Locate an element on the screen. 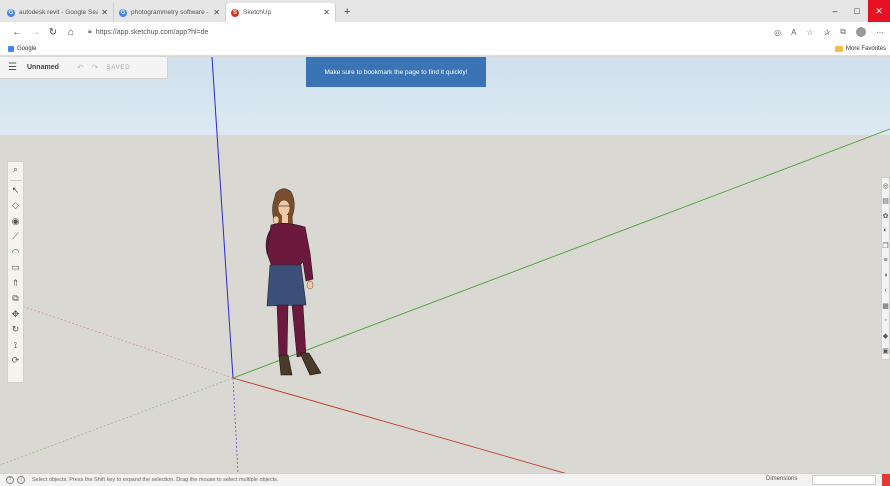 Image resolution: width=890 pixels, height=486 pixels. styles-icon: ◐ is located at coordinates (885, 230).